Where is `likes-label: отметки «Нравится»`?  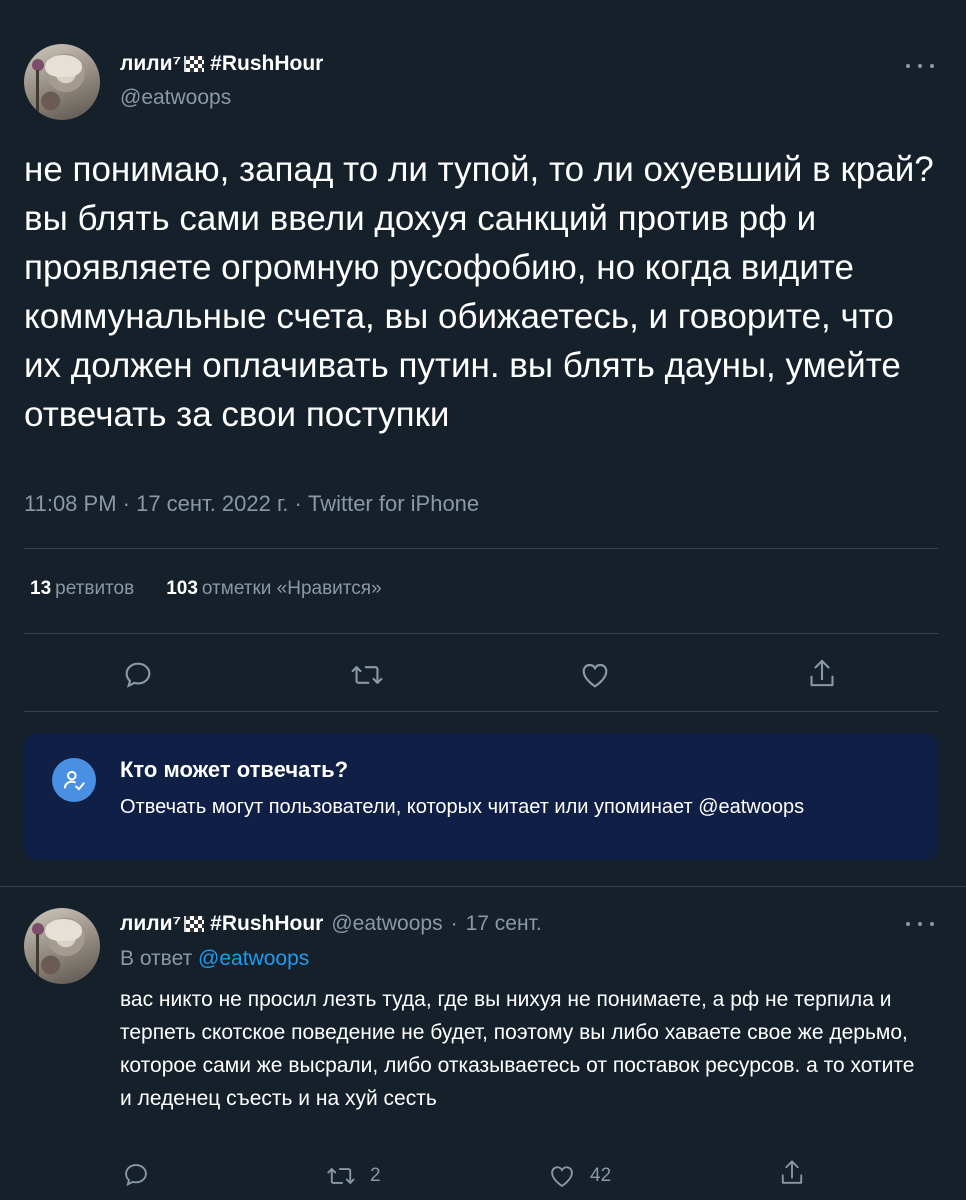
likes-label: отметки «Нравится» is located at coordinates (291, 588).